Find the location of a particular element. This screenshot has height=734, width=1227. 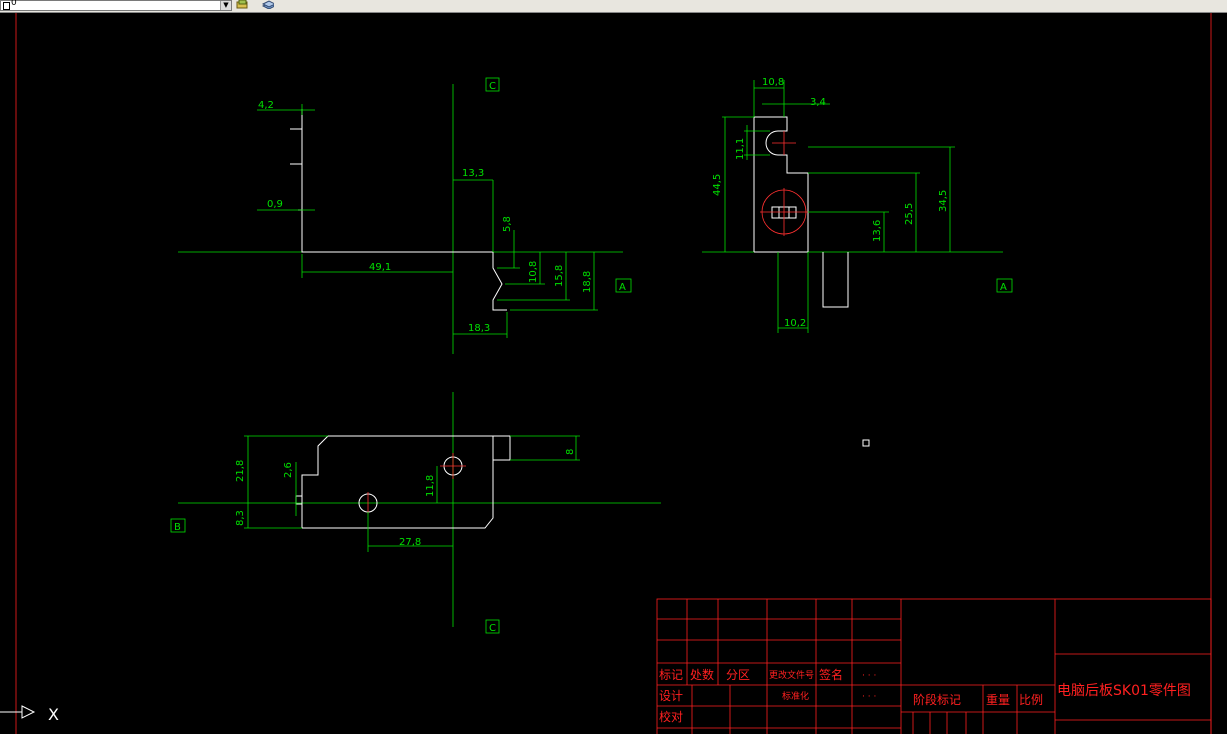

tb-sheji: 设计 is located at coordinates (671, 696).